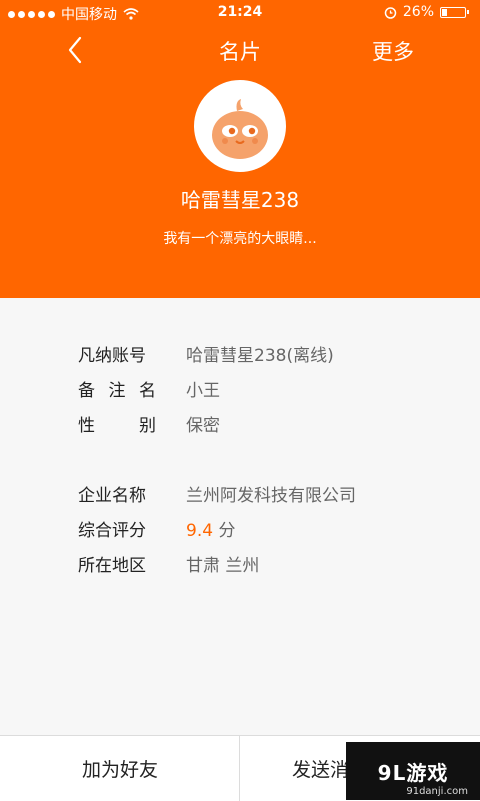  I want to click on gender-value: 保密, so click(203, 425).